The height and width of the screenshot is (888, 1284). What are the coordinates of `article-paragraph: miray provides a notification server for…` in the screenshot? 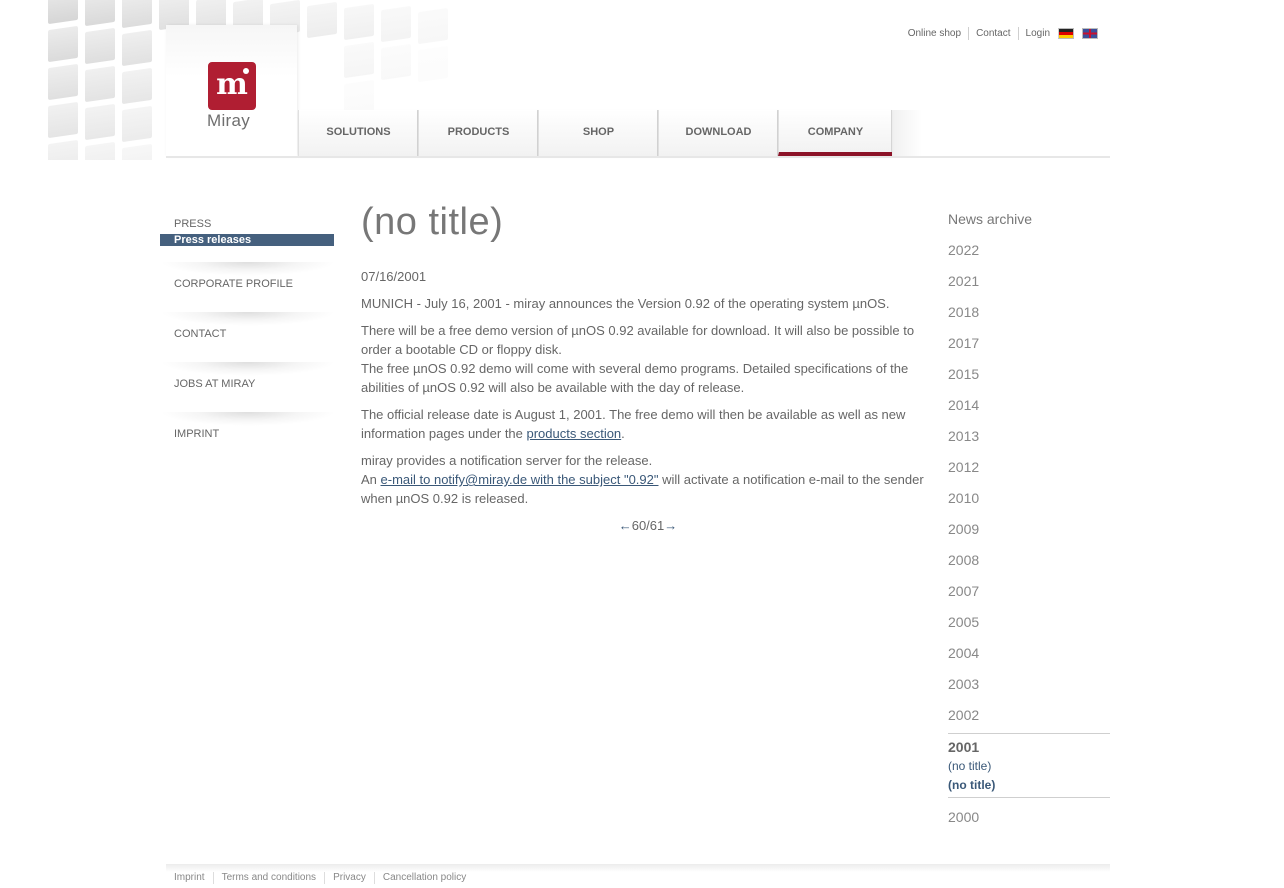 It's located at (648, 479).